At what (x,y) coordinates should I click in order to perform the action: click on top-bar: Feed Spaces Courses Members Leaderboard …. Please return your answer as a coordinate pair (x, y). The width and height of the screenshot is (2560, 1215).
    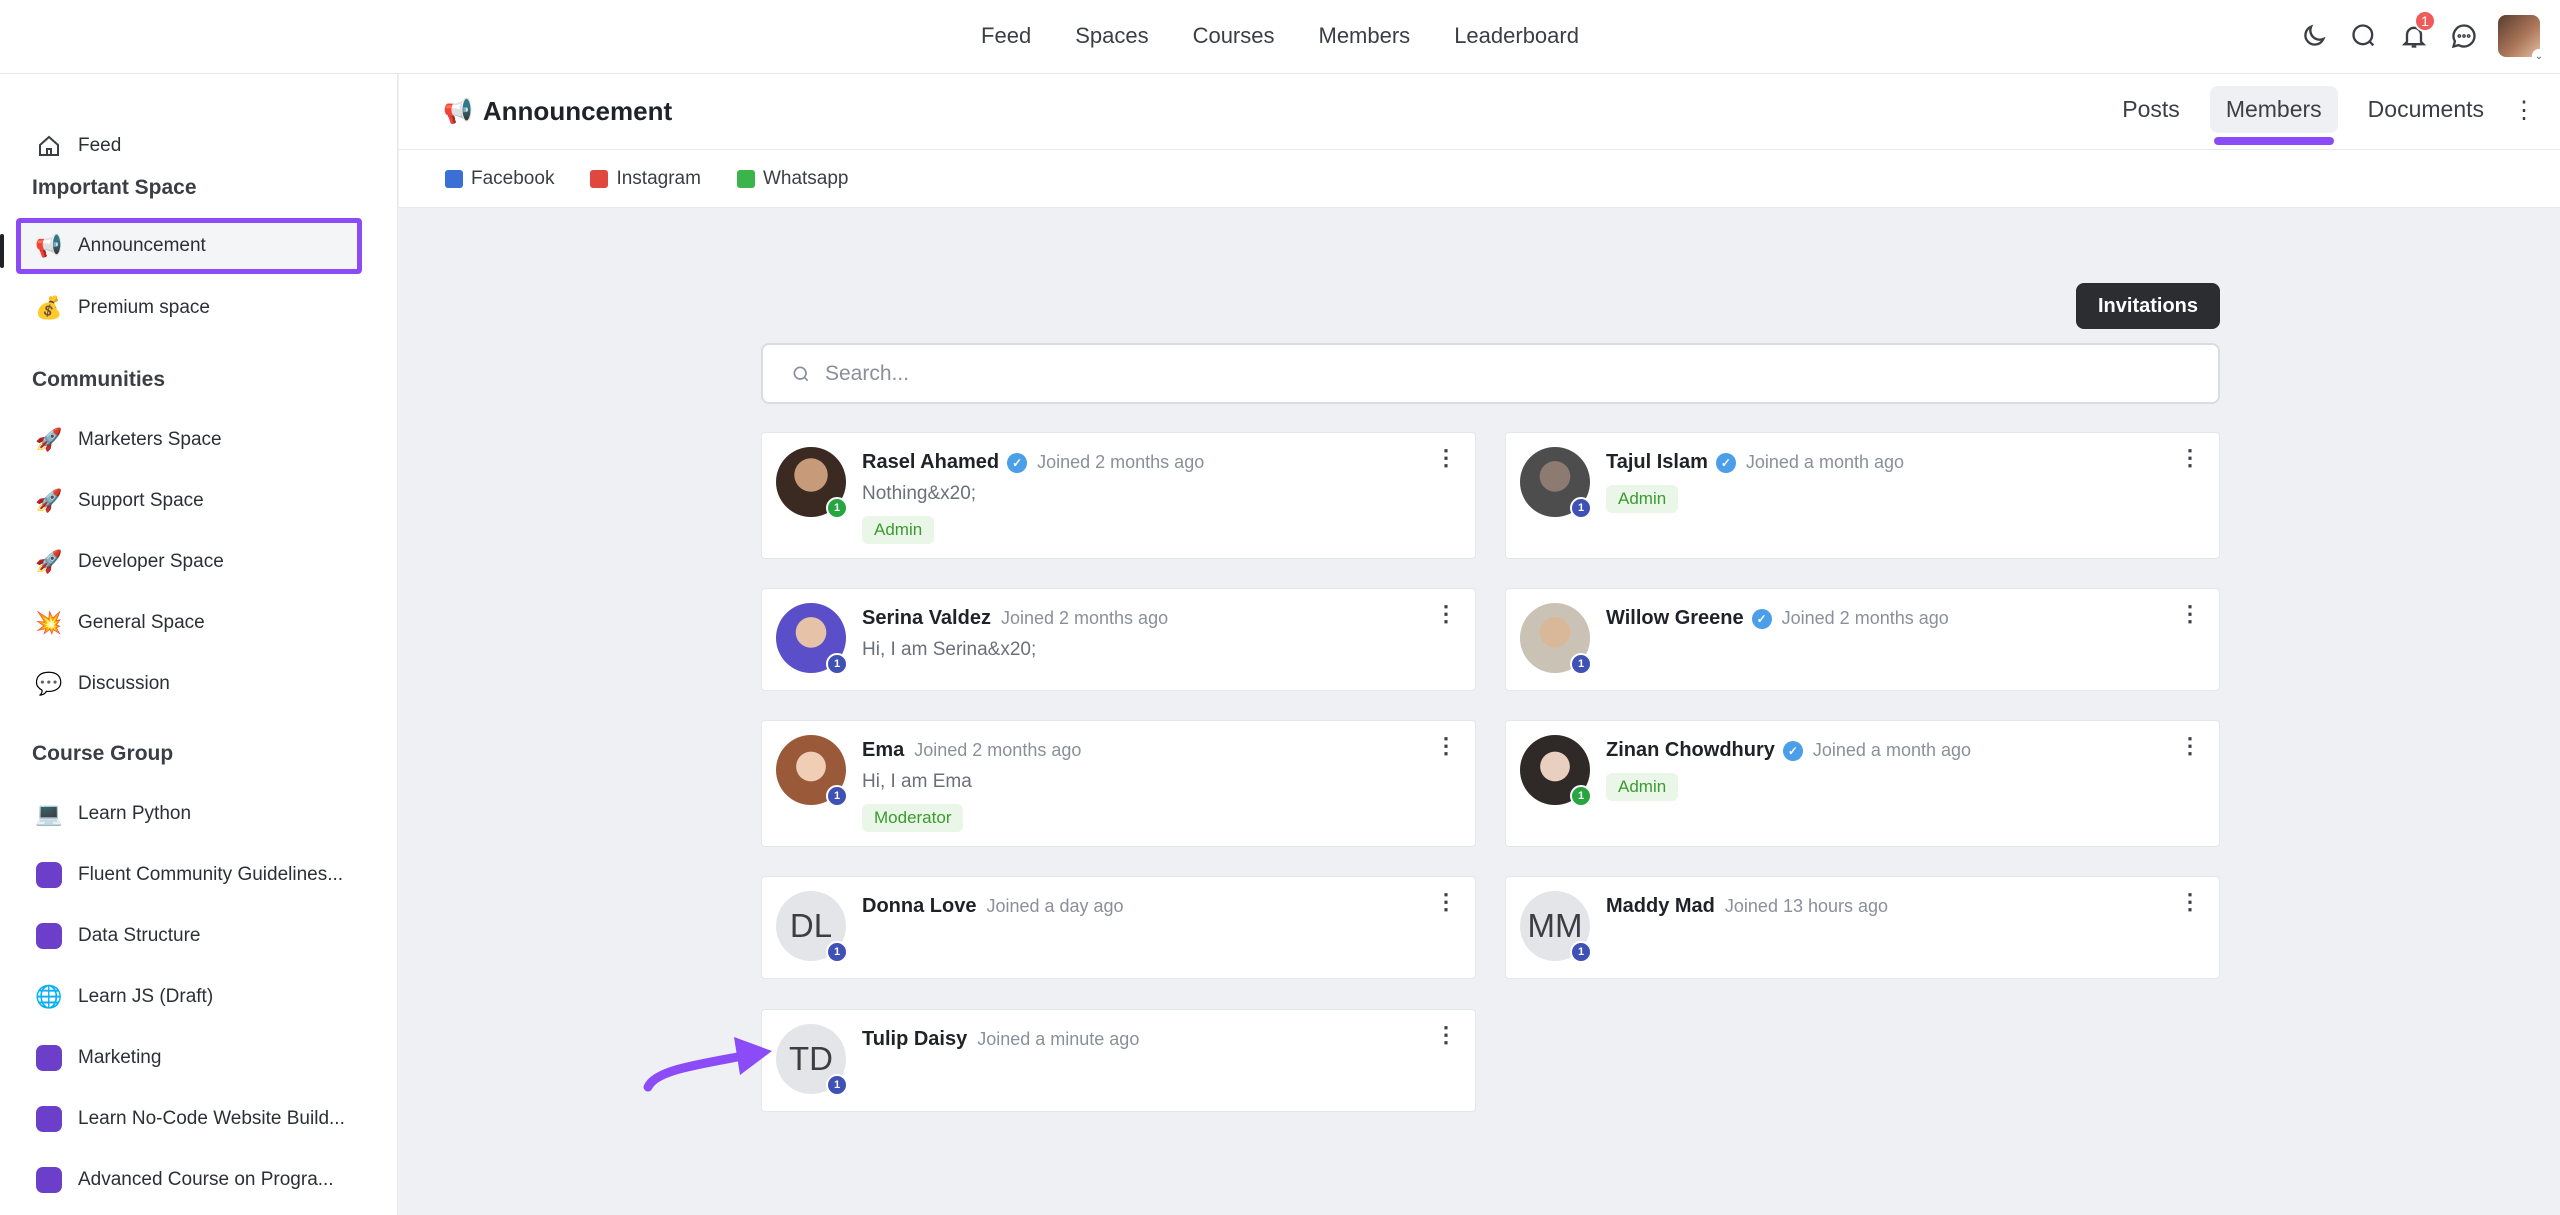
    Looking at the image, I should click on (1280, 37).